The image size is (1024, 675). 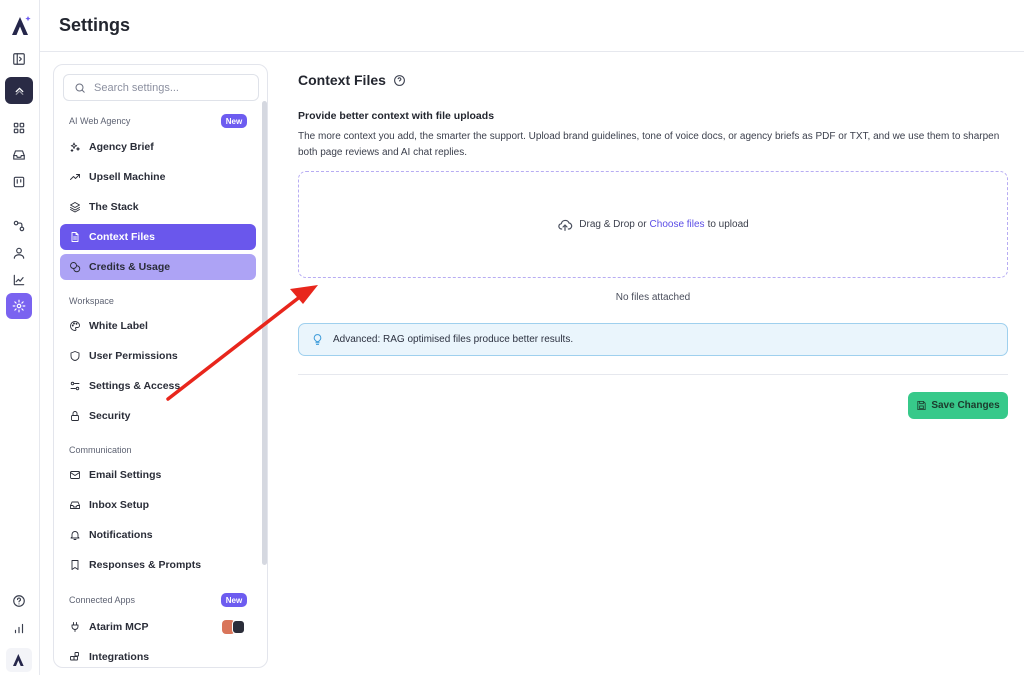 I want to click on nav-item-the-stack: The Stack, so click(x=158, y=207).